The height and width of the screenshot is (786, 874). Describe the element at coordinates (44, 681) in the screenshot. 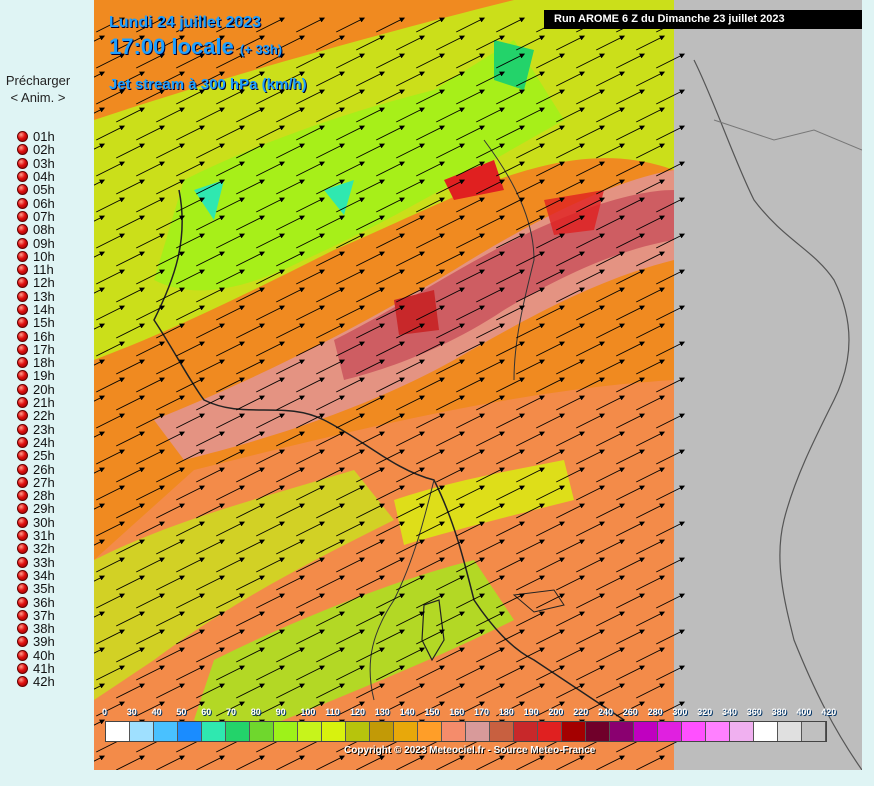

I see `hour-label: 42h` at that location.